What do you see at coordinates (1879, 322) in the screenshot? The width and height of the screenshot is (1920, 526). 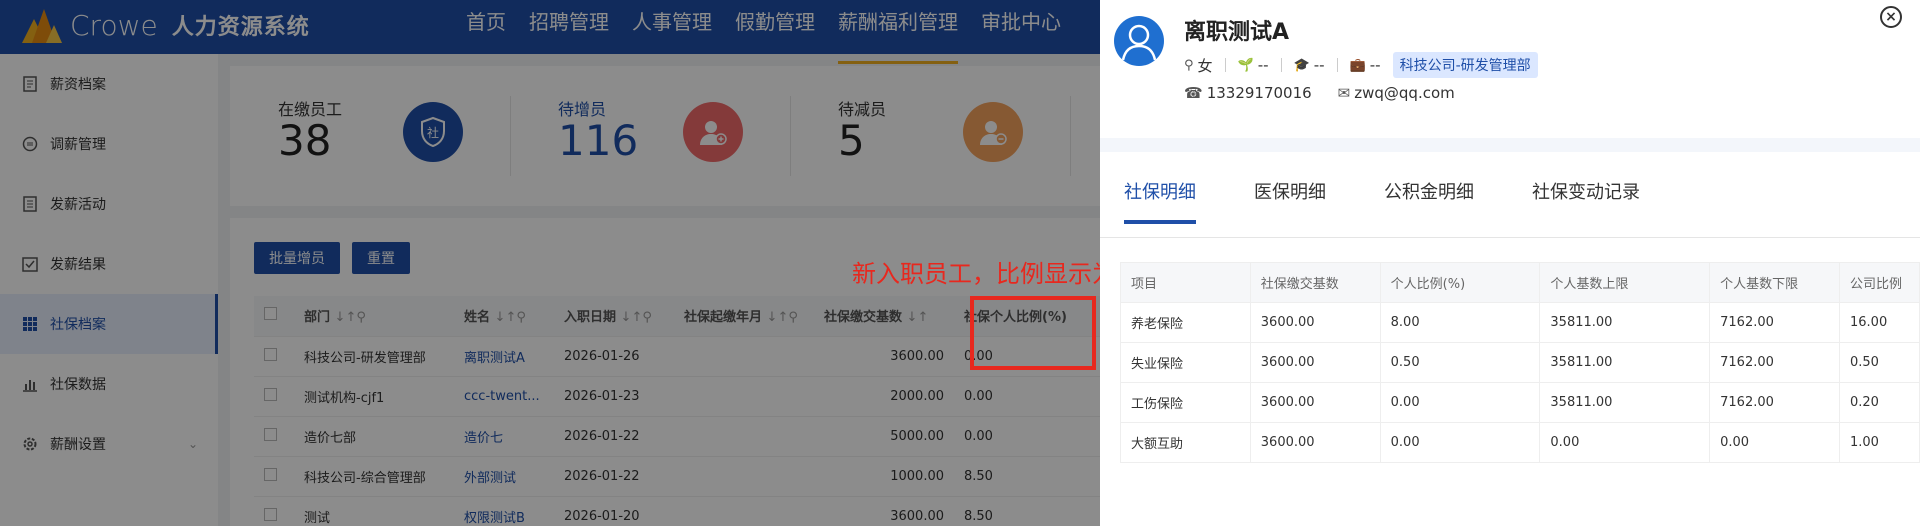 I see `cell-company-ratio: 16.00` at bounding box center [1879, 322].